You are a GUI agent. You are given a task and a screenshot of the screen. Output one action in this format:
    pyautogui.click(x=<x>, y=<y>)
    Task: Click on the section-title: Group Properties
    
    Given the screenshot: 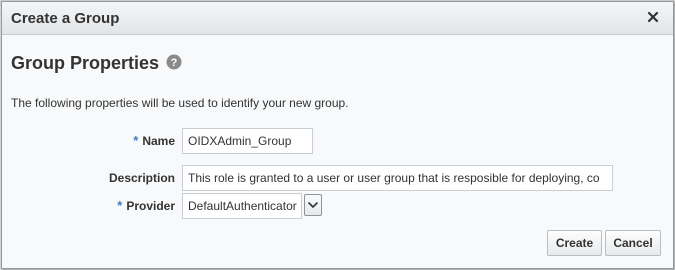 What is the action you would take?
    pyautogui.click(x=85, y=63)
    